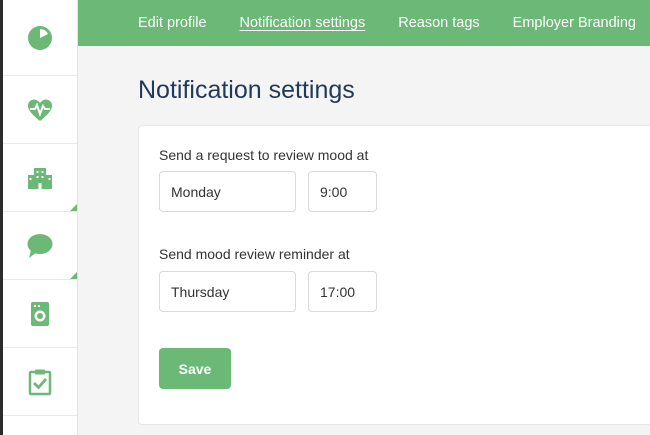 The image size is (650, 435). What do you see at coordinates (195, 368) in the screenshot?
I see `save-button: Save` at bounding box center [195, 368].